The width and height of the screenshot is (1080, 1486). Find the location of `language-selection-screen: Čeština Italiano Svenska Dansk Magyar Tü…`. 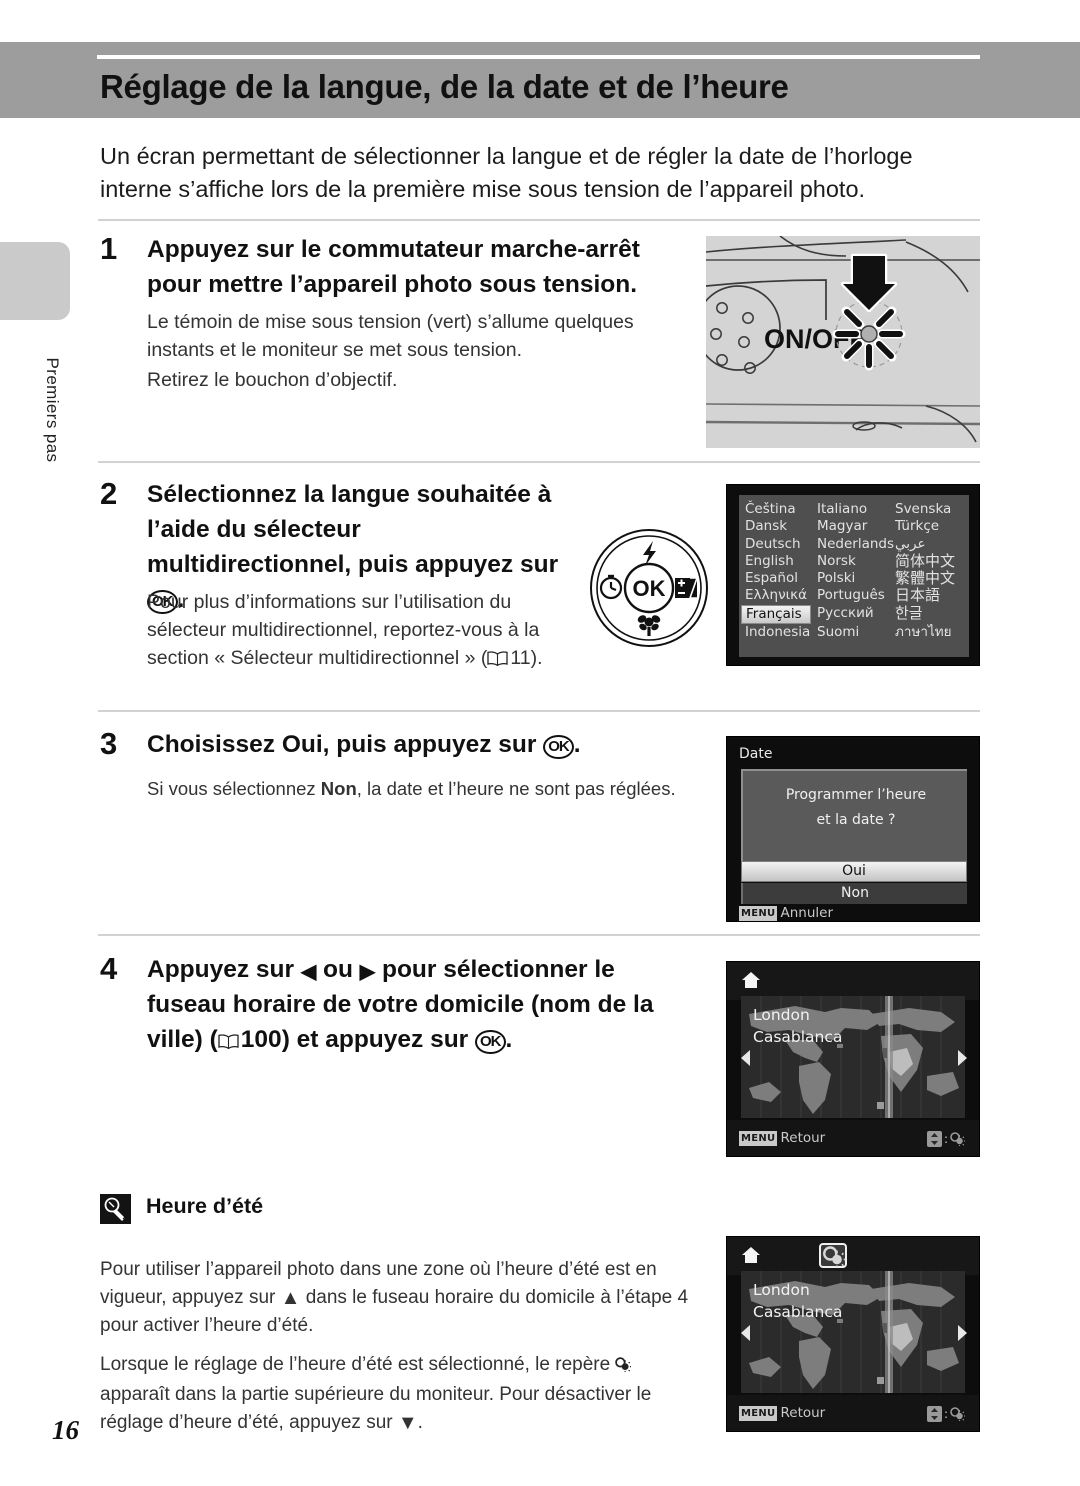

language-selection-screen: Čeština Italiano Svenska Dansk Magyar Tü… is located at coordinates (853, 575).